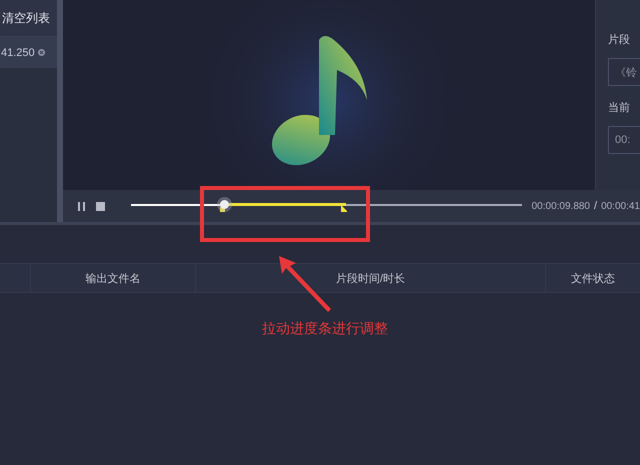  What do you see at coordinates (624, 140) in the screenshot?
I see `current-time-field: 00:` at bounding box center [624, 140].